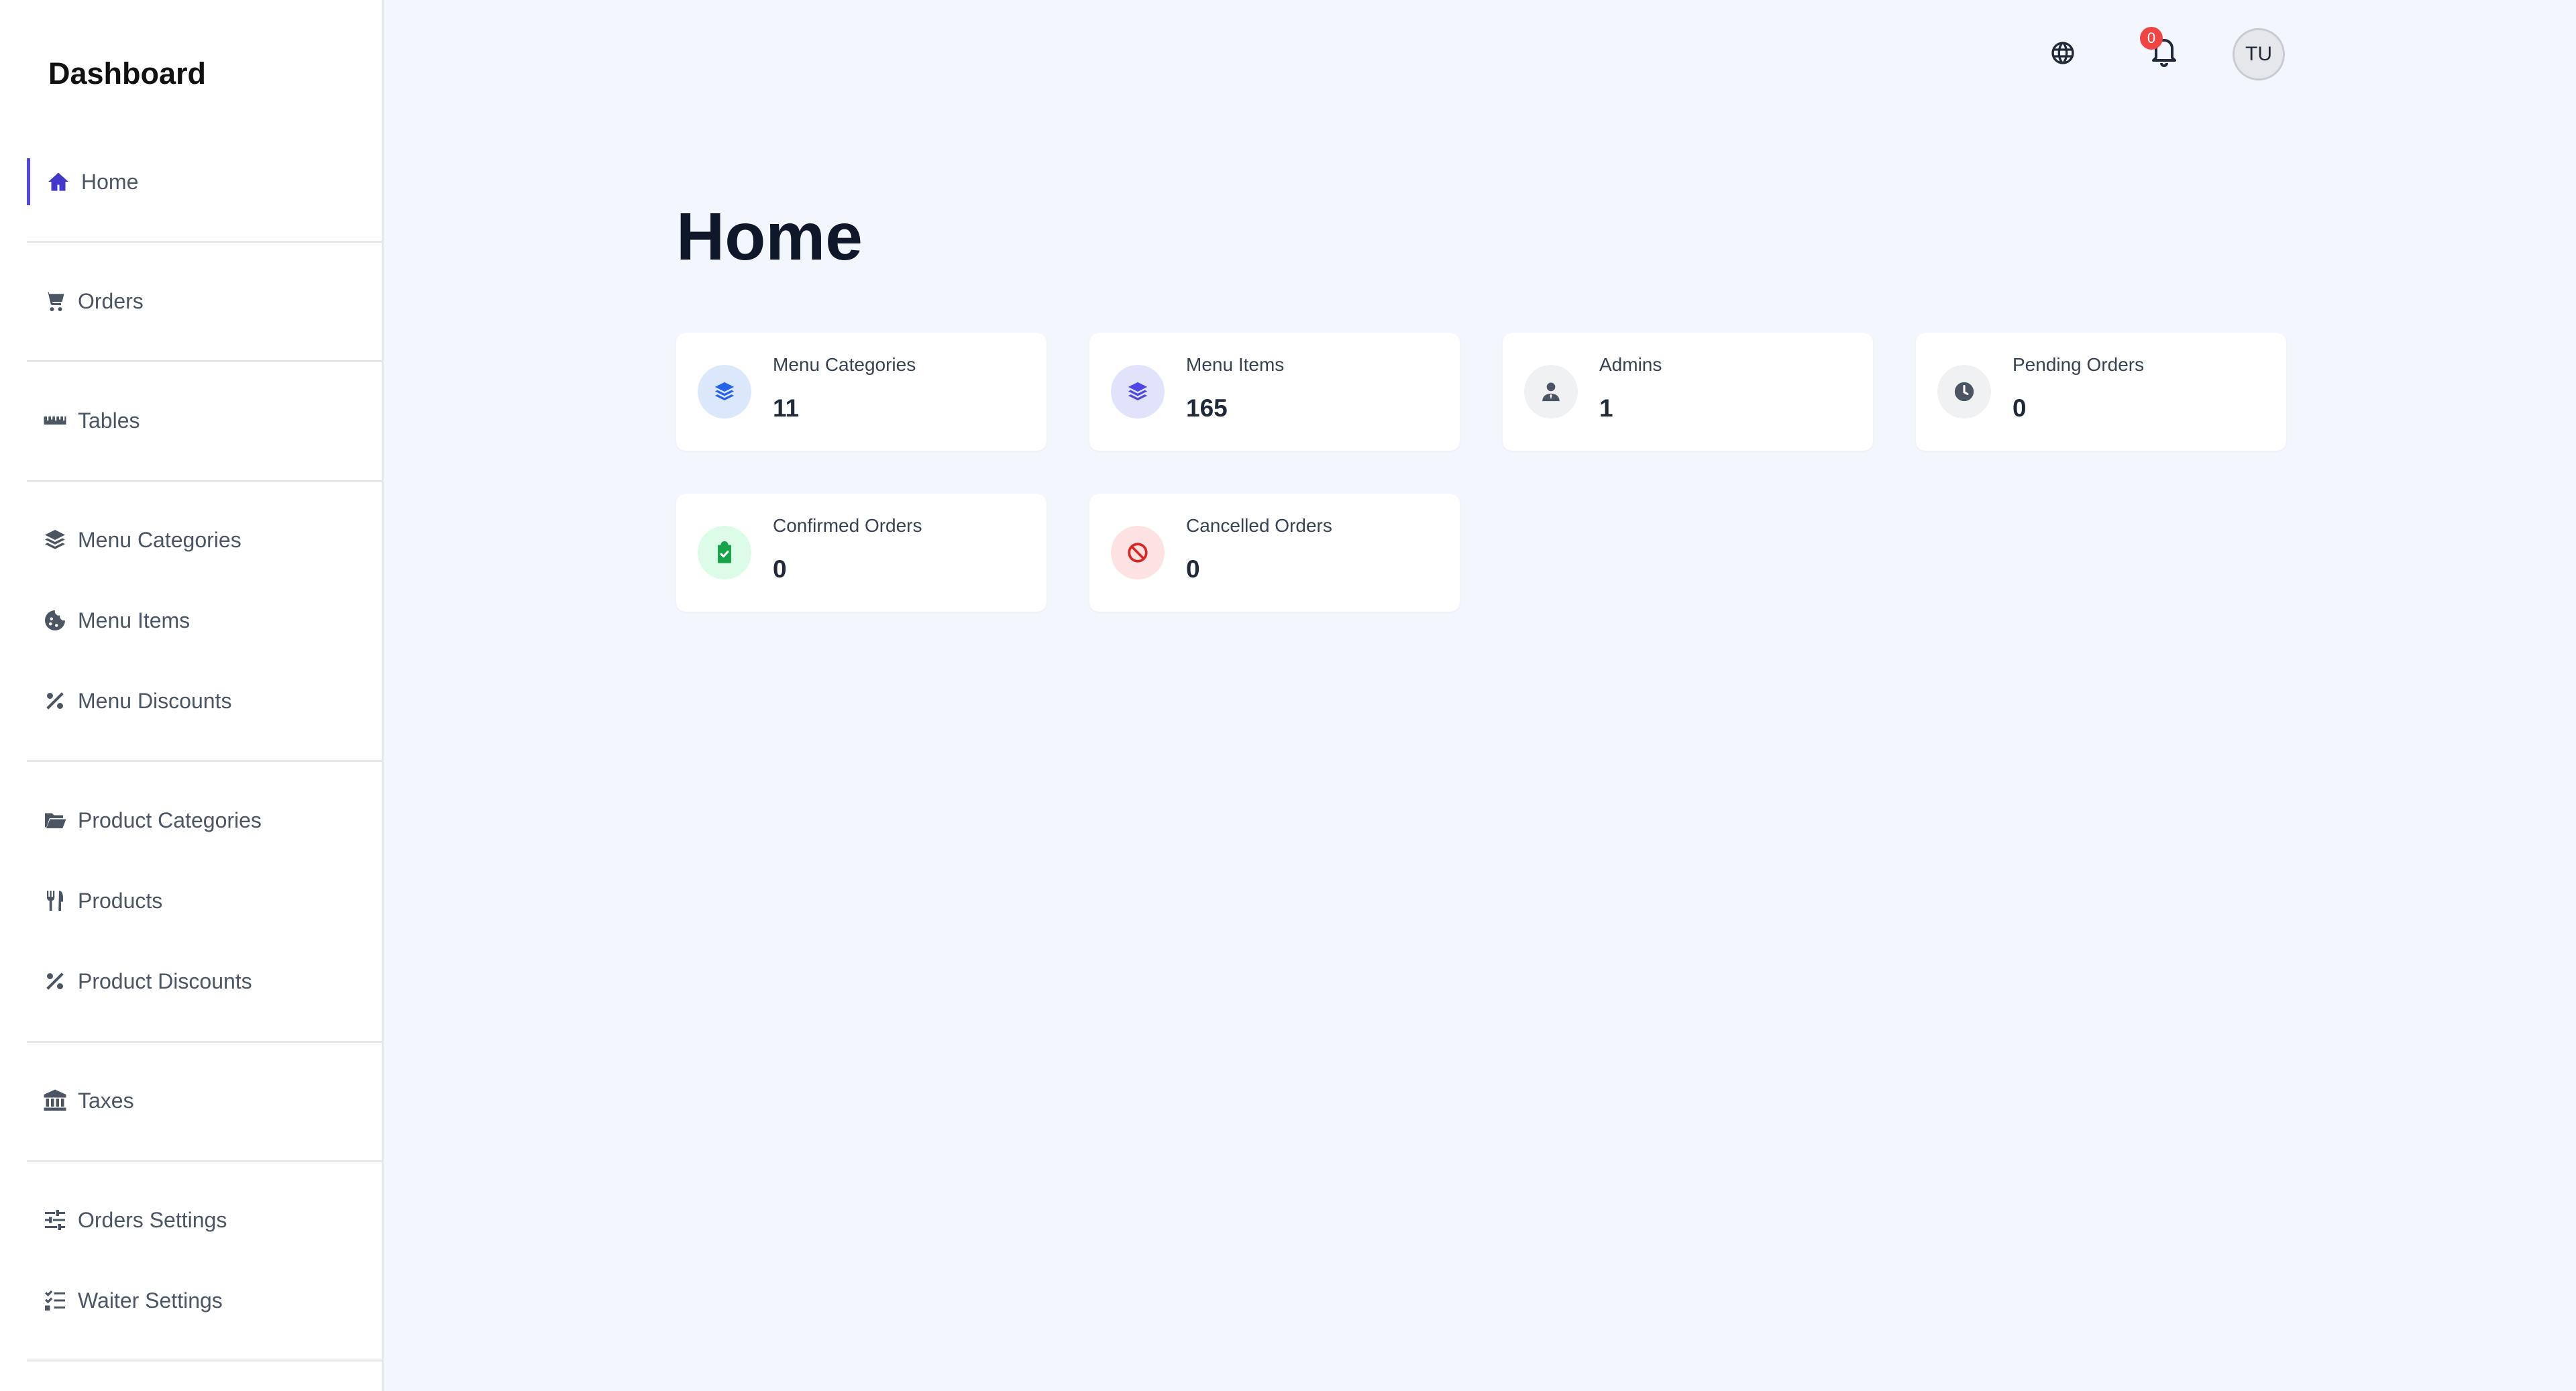 The width and height of the screenshot is (2576, 1391). I want to click on clipboard-check-icon, so click(724, 552).